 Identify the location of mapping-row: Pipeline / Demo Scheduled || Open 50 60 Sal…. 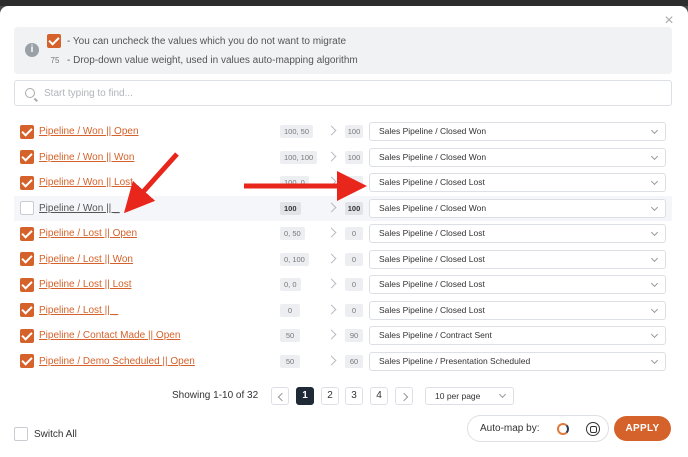
(343, 362).